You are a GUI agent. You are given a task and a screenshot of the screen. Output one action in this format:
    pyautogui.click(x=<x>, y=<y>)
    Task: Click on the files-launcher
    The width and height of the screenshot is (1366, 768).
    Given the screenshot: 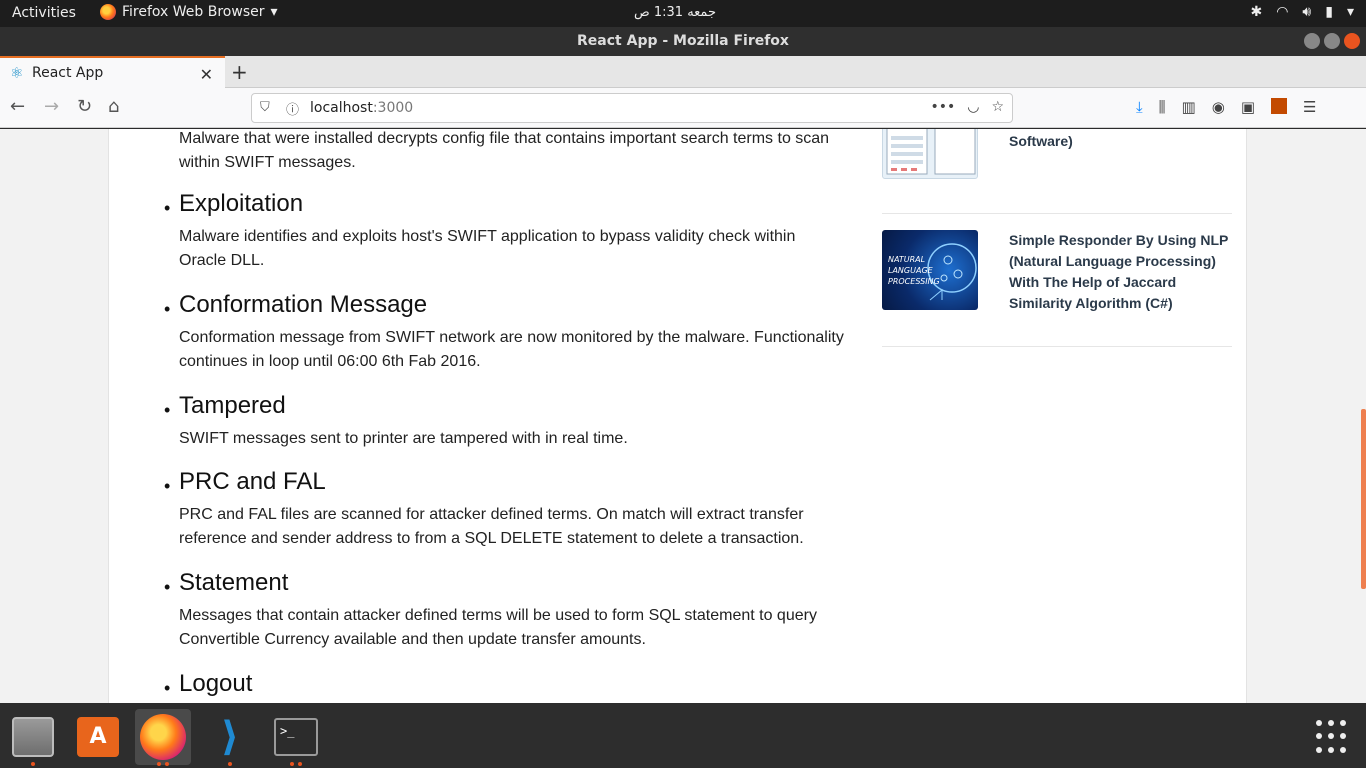 What is the action you would take?
    pyautogui.click(x=33, y=737)
    